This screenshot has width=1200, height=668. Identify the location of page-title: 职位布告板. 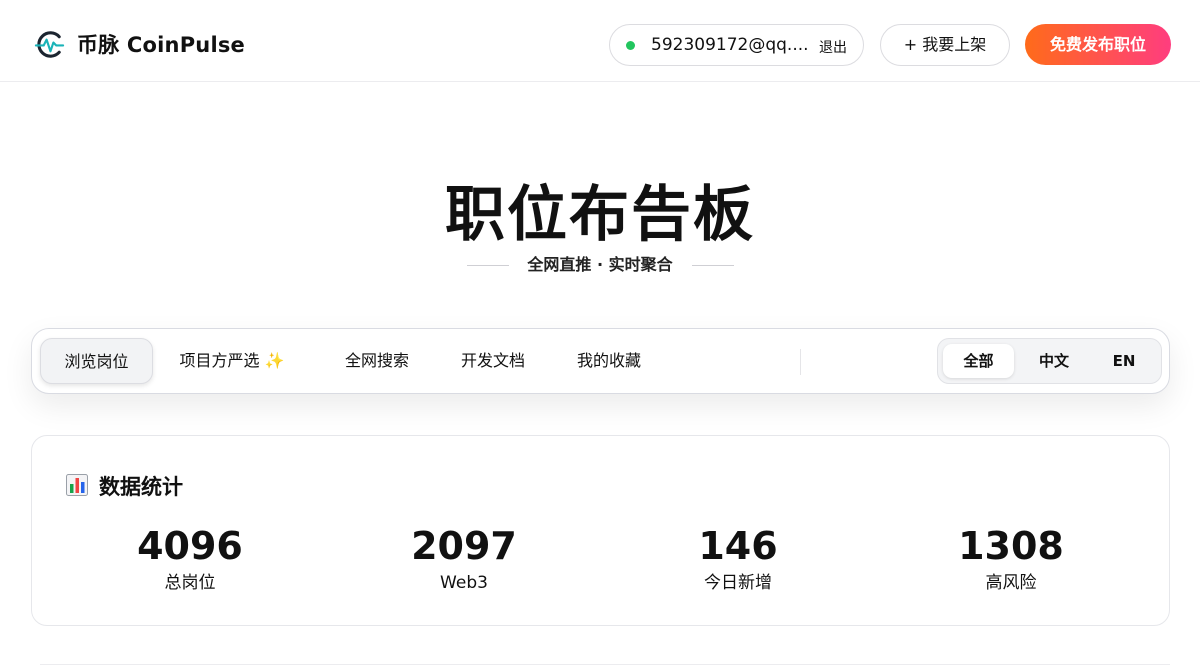
(600, 215).